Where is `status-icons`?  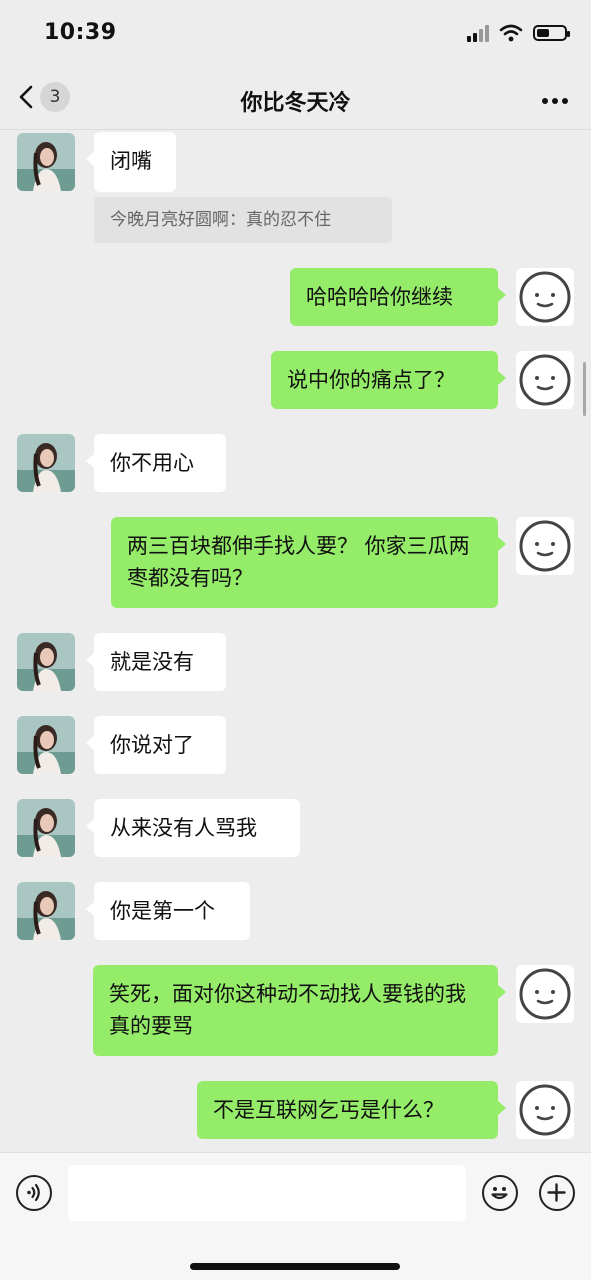 status-icons is located at coordinates (518, 33).